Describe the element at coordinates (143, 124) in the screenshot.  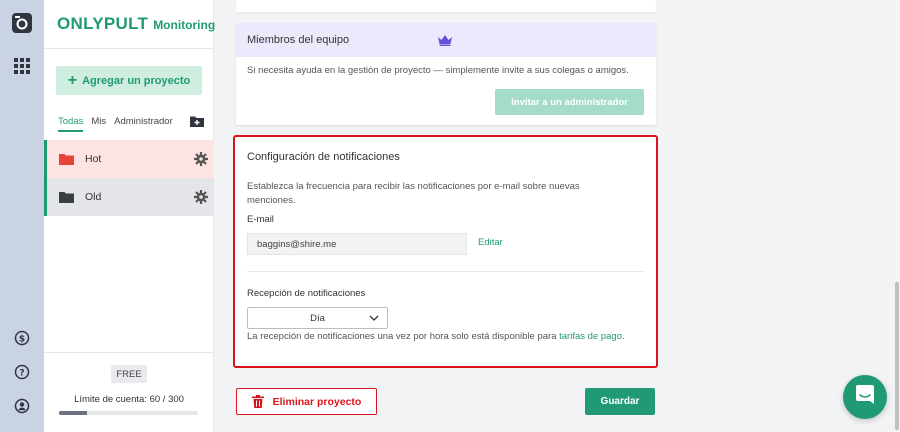
I see `filter-tab-admin: Administrador` at that location.